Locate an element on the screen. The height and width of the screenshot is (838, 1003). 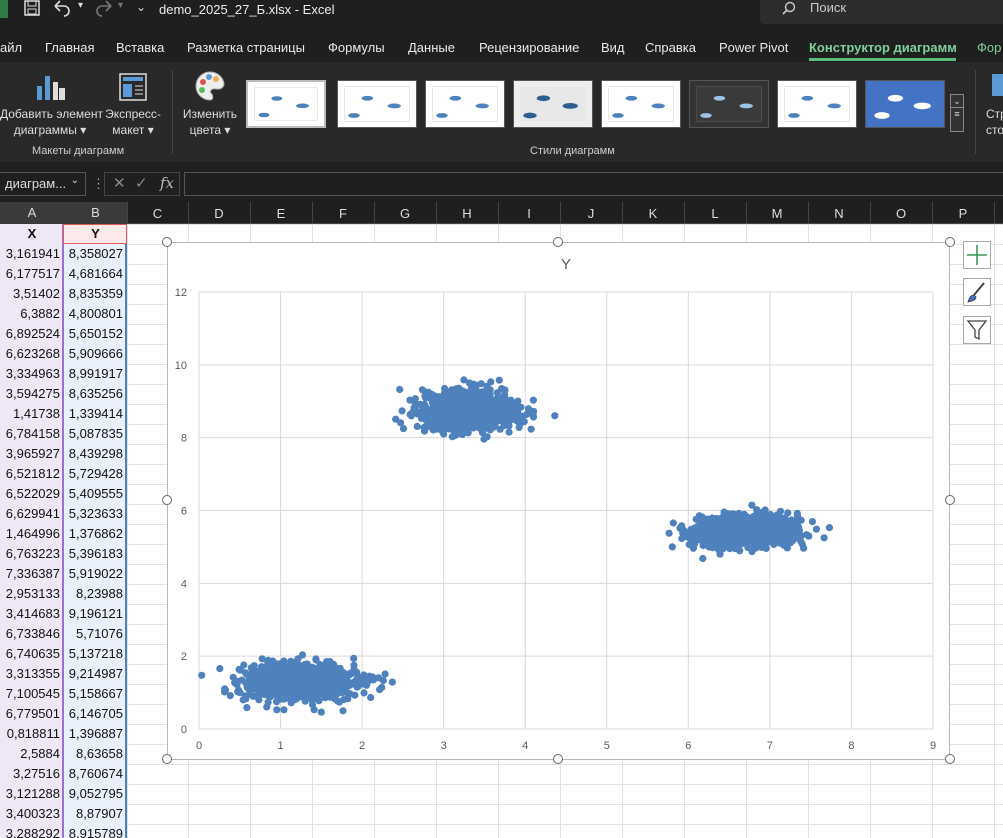
table-cell: 3,27516 is located at coordinates (31, 774).